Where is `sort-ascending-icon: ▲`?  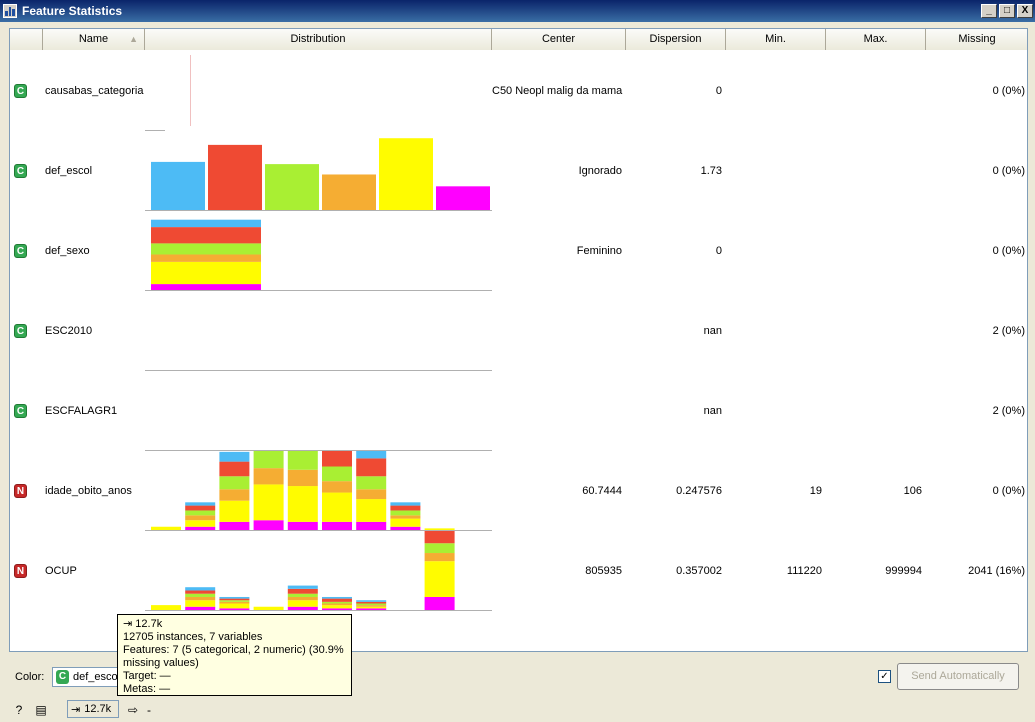
sort-ascending-icon: ▲ is located at coordinates (133, 39).